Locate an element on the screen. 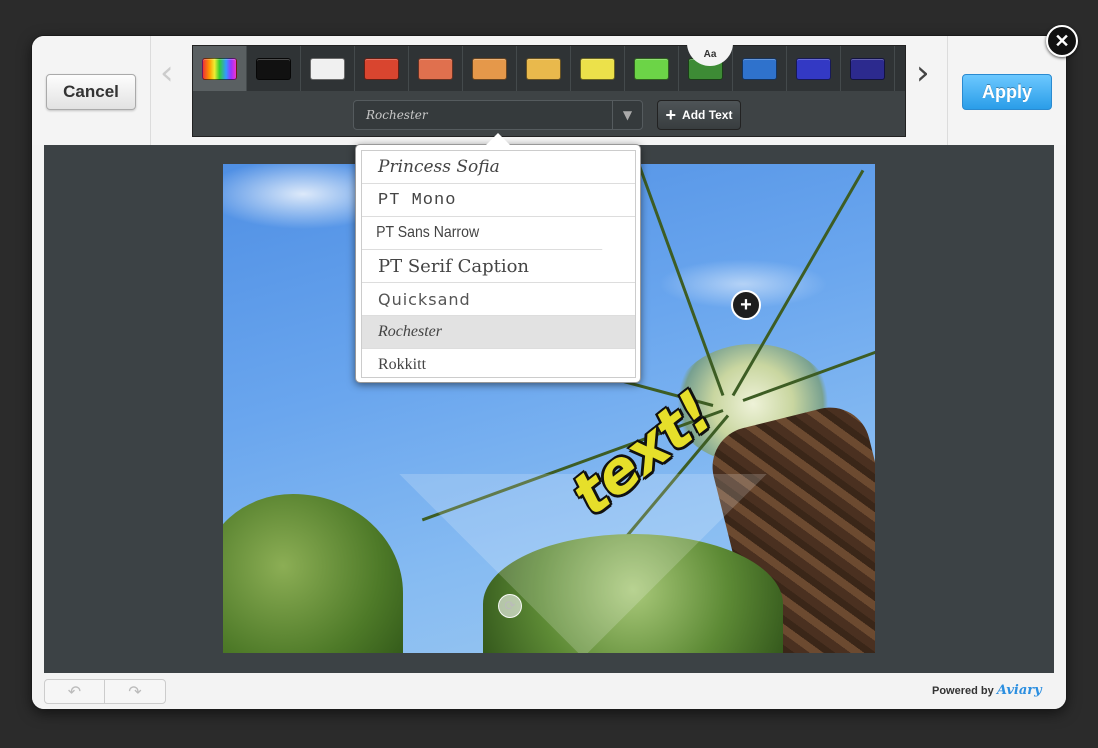  font-option: PT Serif Caption is located at coordinates (498, 266).